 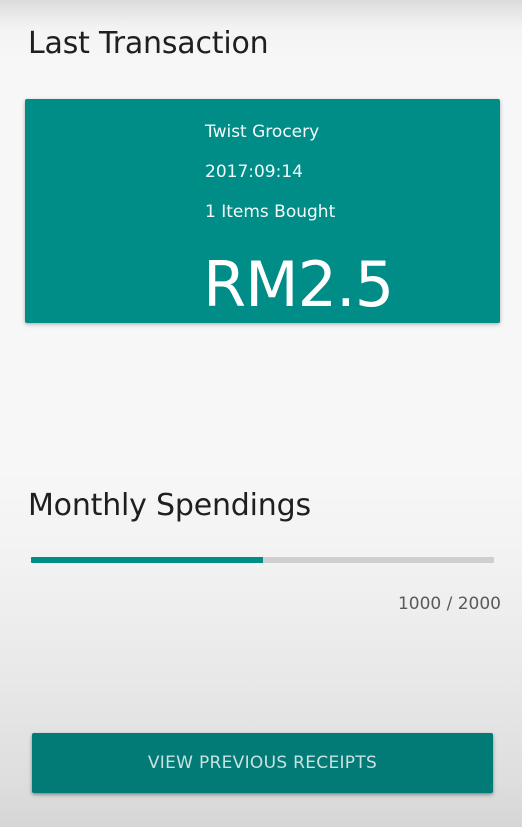 I want to click on transaction-date: 2017:09:14, so click(x=254, y=172).